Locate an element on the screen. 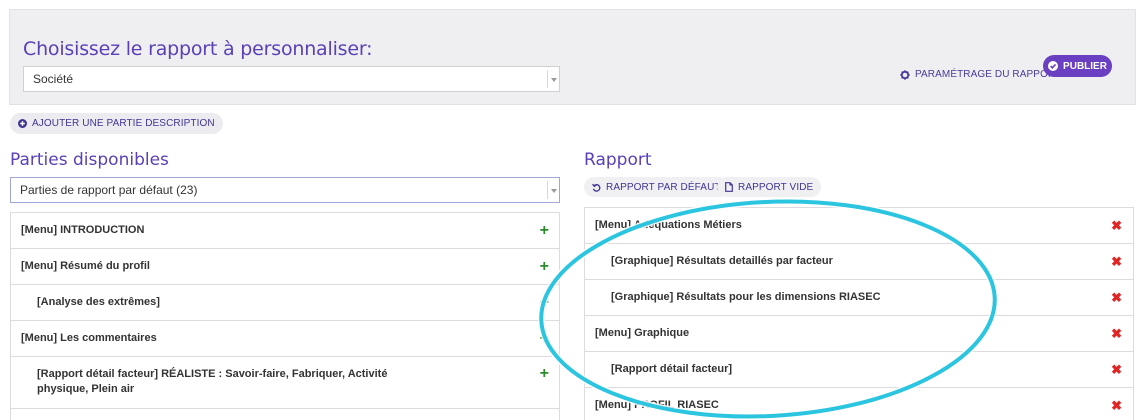 This screenshot has width=1145, height=420. file-icon is located at coordinates (729, 187).